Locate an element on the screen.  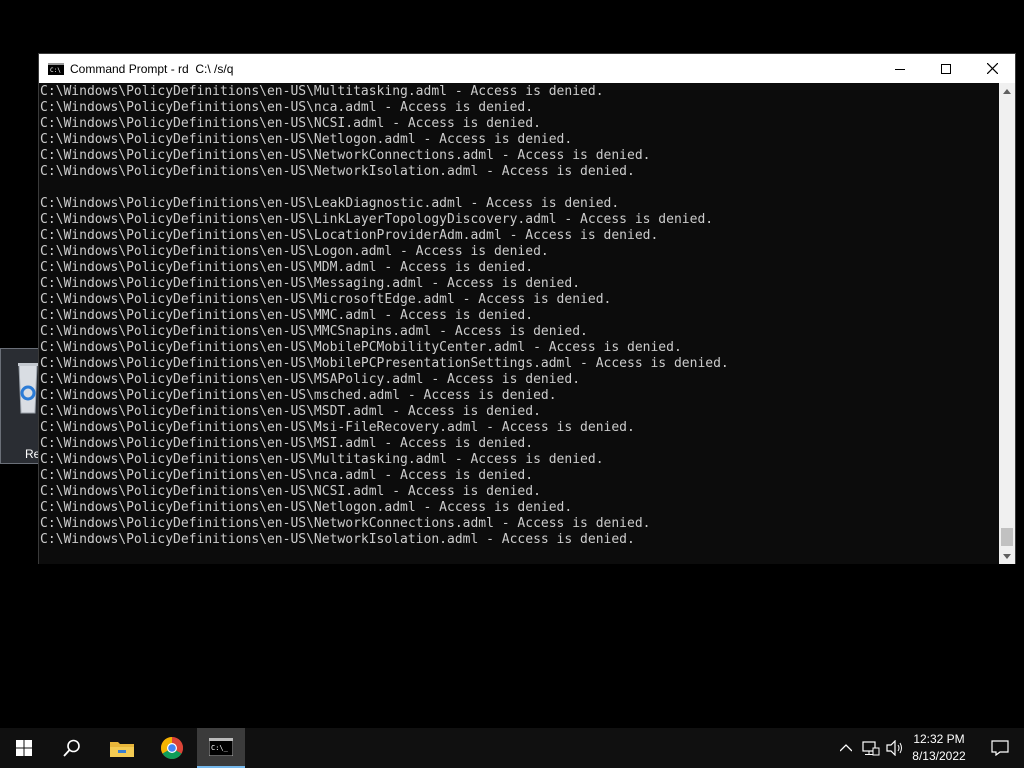
command-prompt-icon: C:\_ is located at coordinates (221, 747).